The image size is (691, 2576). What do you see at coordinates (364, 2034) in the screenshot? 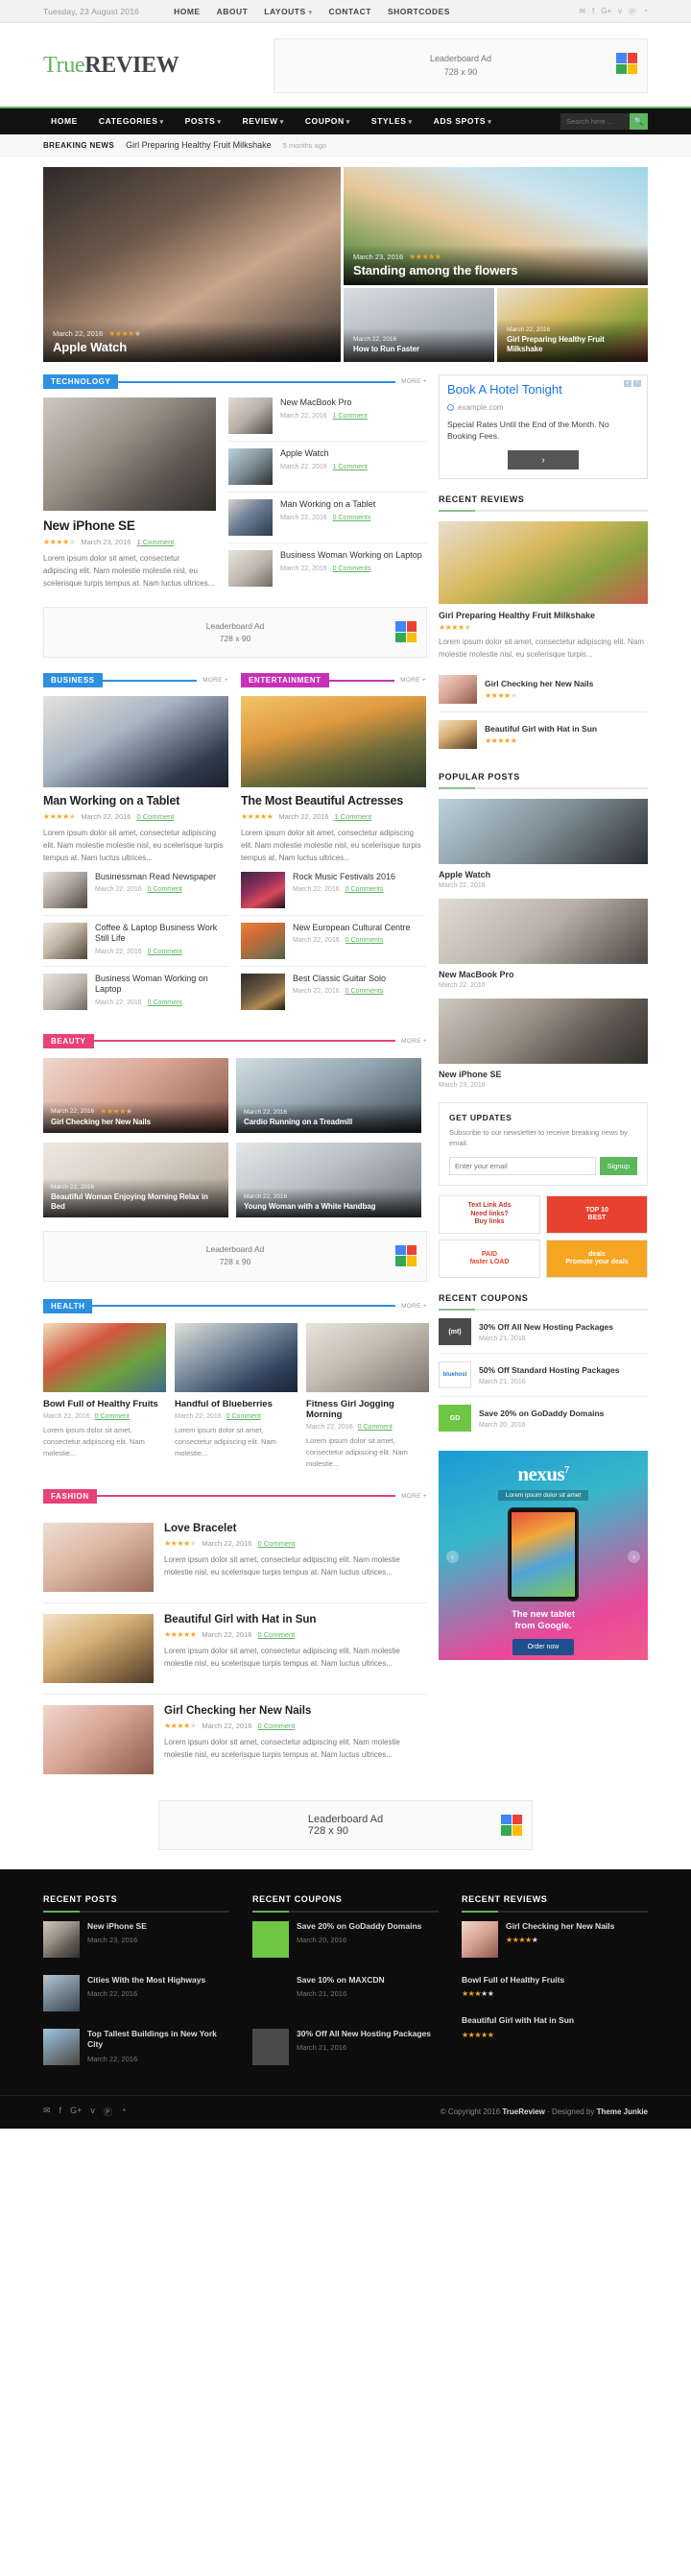
I see `footer-row-title: 30% Off All New Hosting Packages` at bounding box center [364, 2034].